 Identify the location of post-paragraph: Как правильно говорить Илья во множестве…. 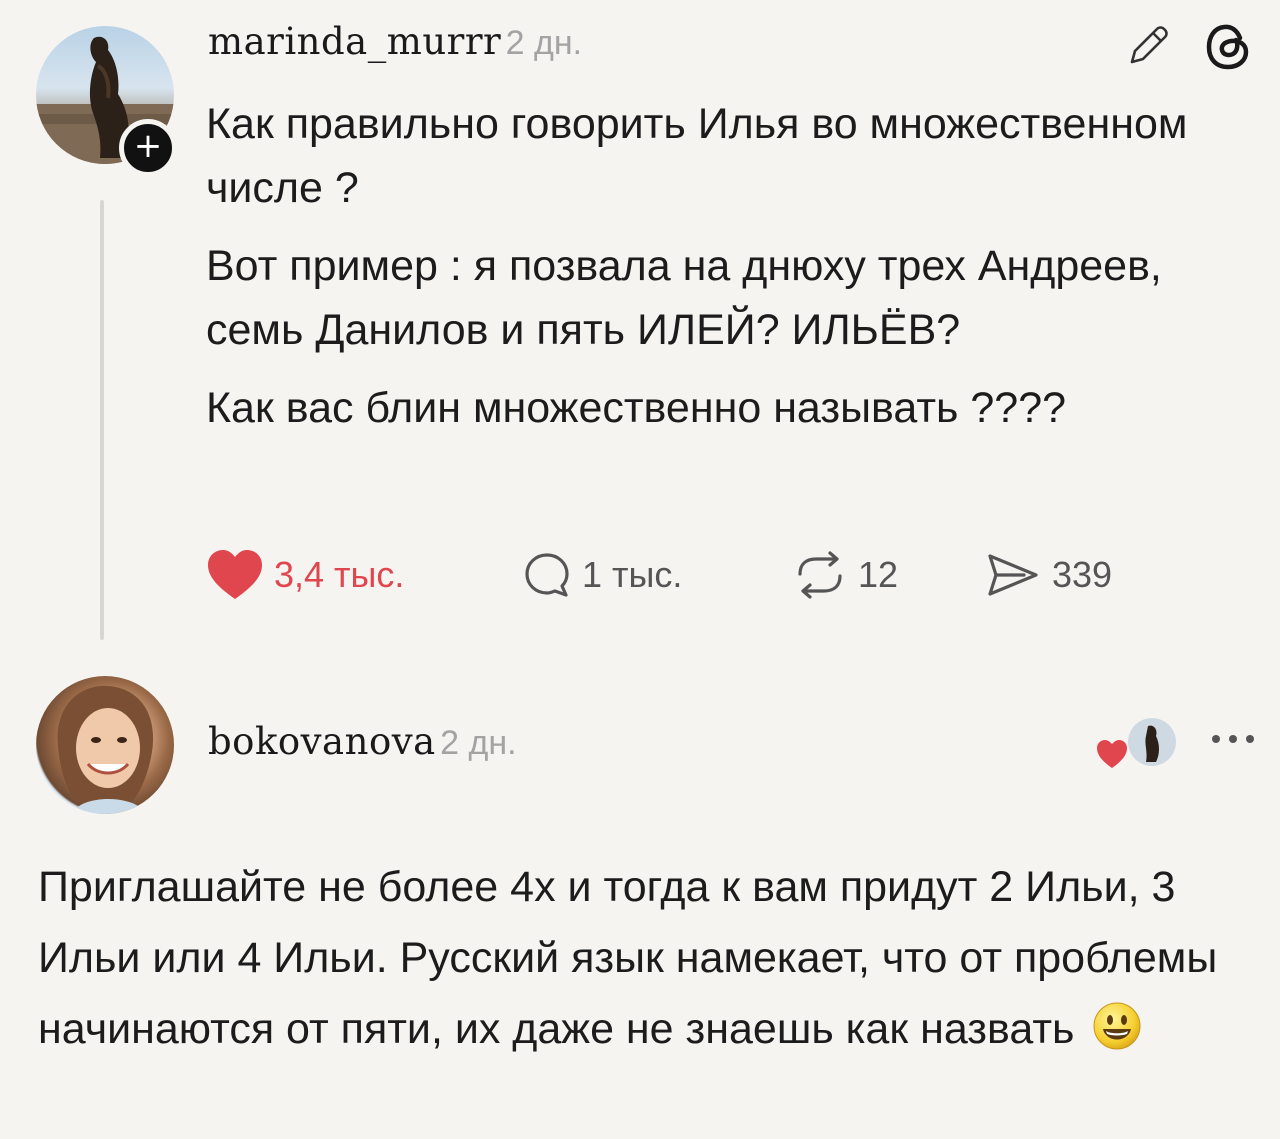
(697, 156).